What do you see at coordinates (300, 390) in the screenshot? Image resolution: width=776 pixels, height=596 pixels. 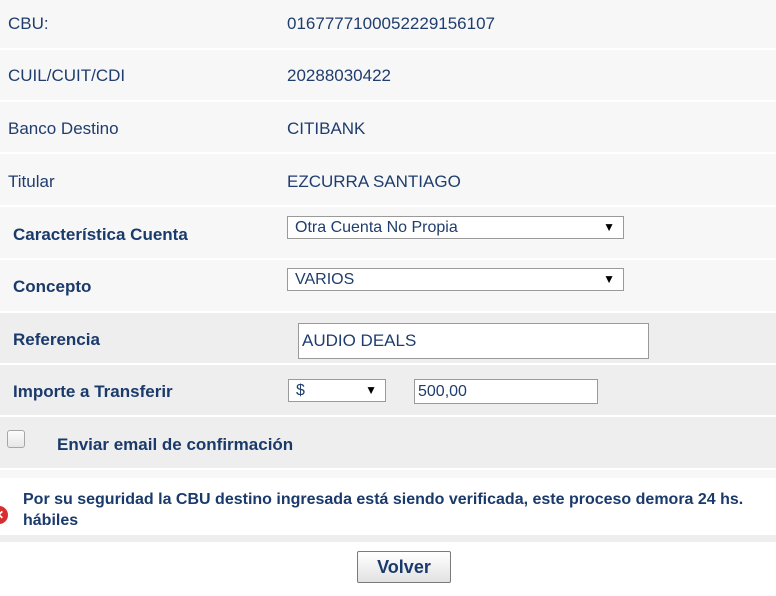 I see `currency-selected: $` at bounding box center [300, 390].